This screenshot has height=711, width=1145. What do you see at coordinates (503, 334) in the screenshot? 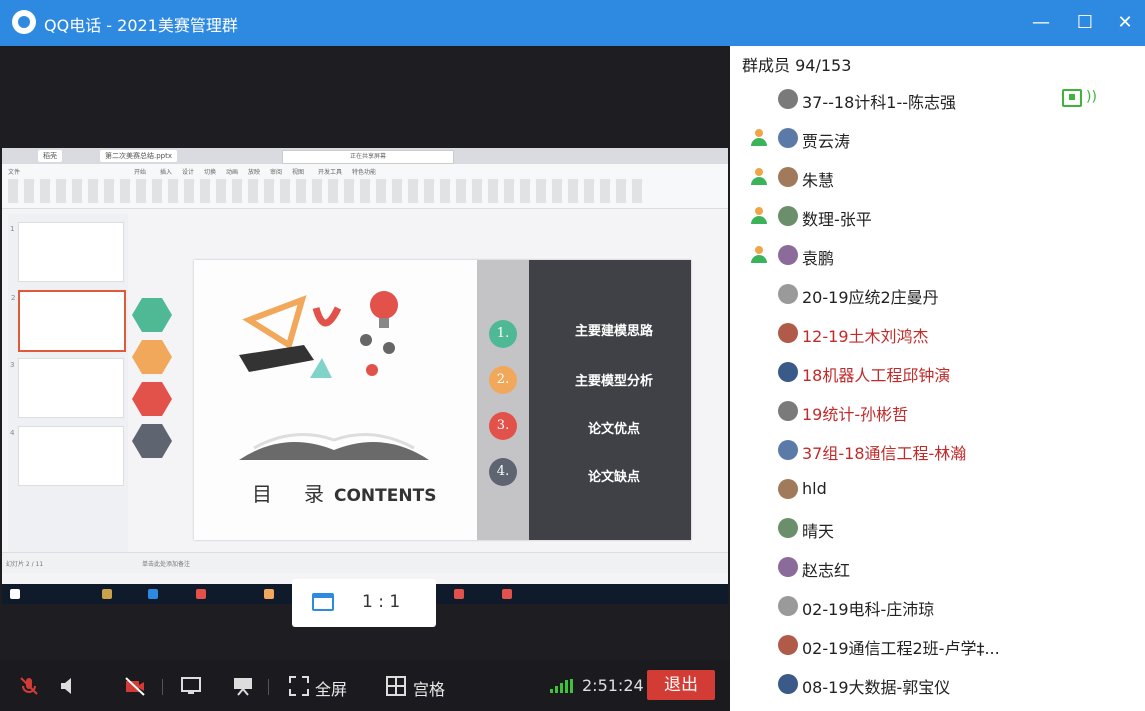
I see `number-circle-1: 1.` at bounding box center [503, 334].